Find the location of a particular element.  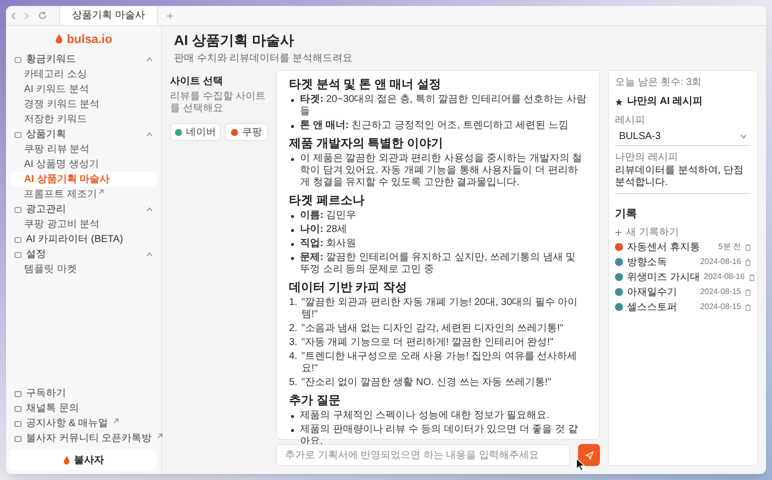

site-option: 쿠팡 is located at coordinates (246, 132).